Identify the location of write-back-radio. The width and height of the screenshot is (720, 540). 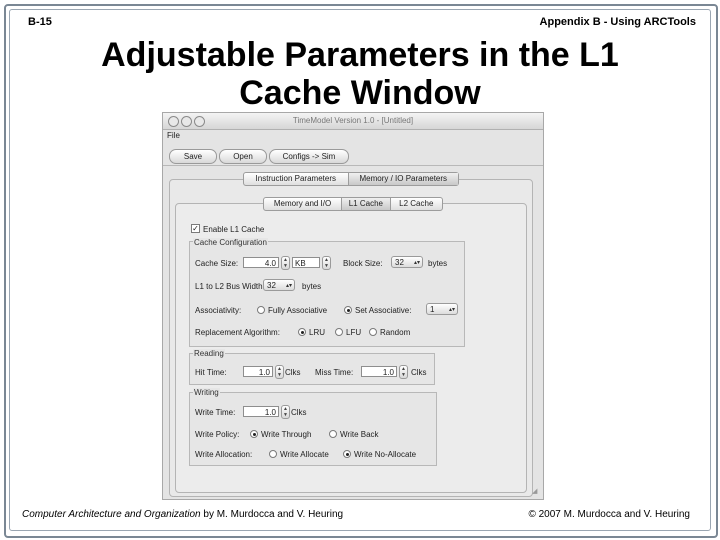
(333, 434).